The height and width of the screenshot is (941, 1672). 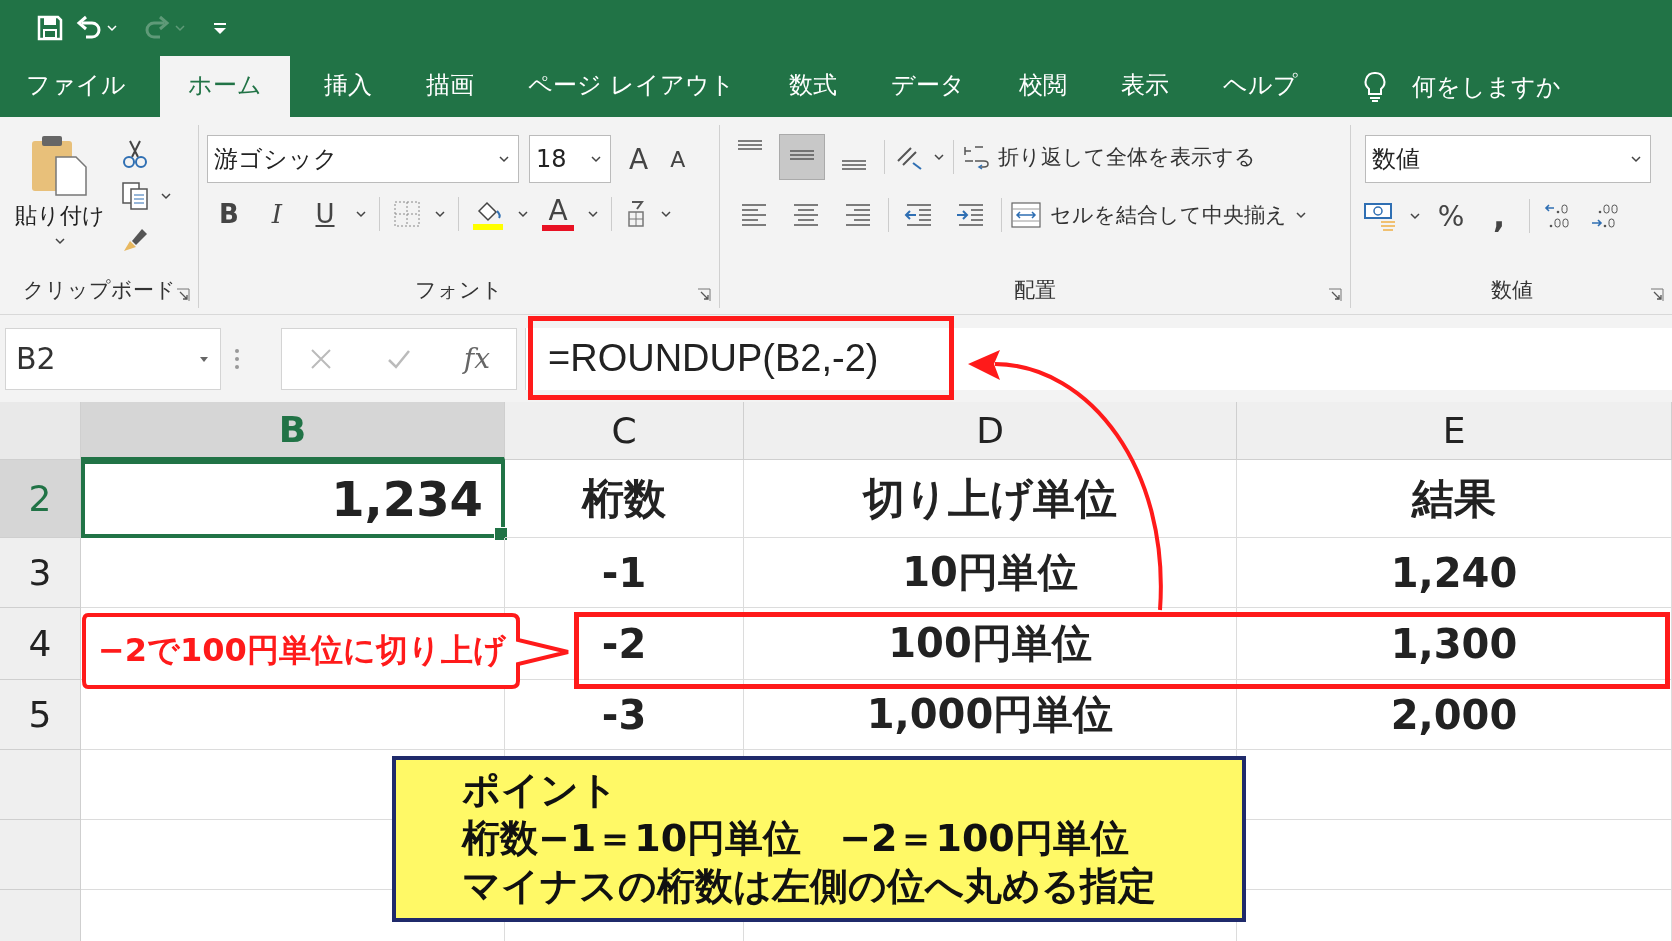 I want to click on currency-icon, so click(x=1380, y=216).